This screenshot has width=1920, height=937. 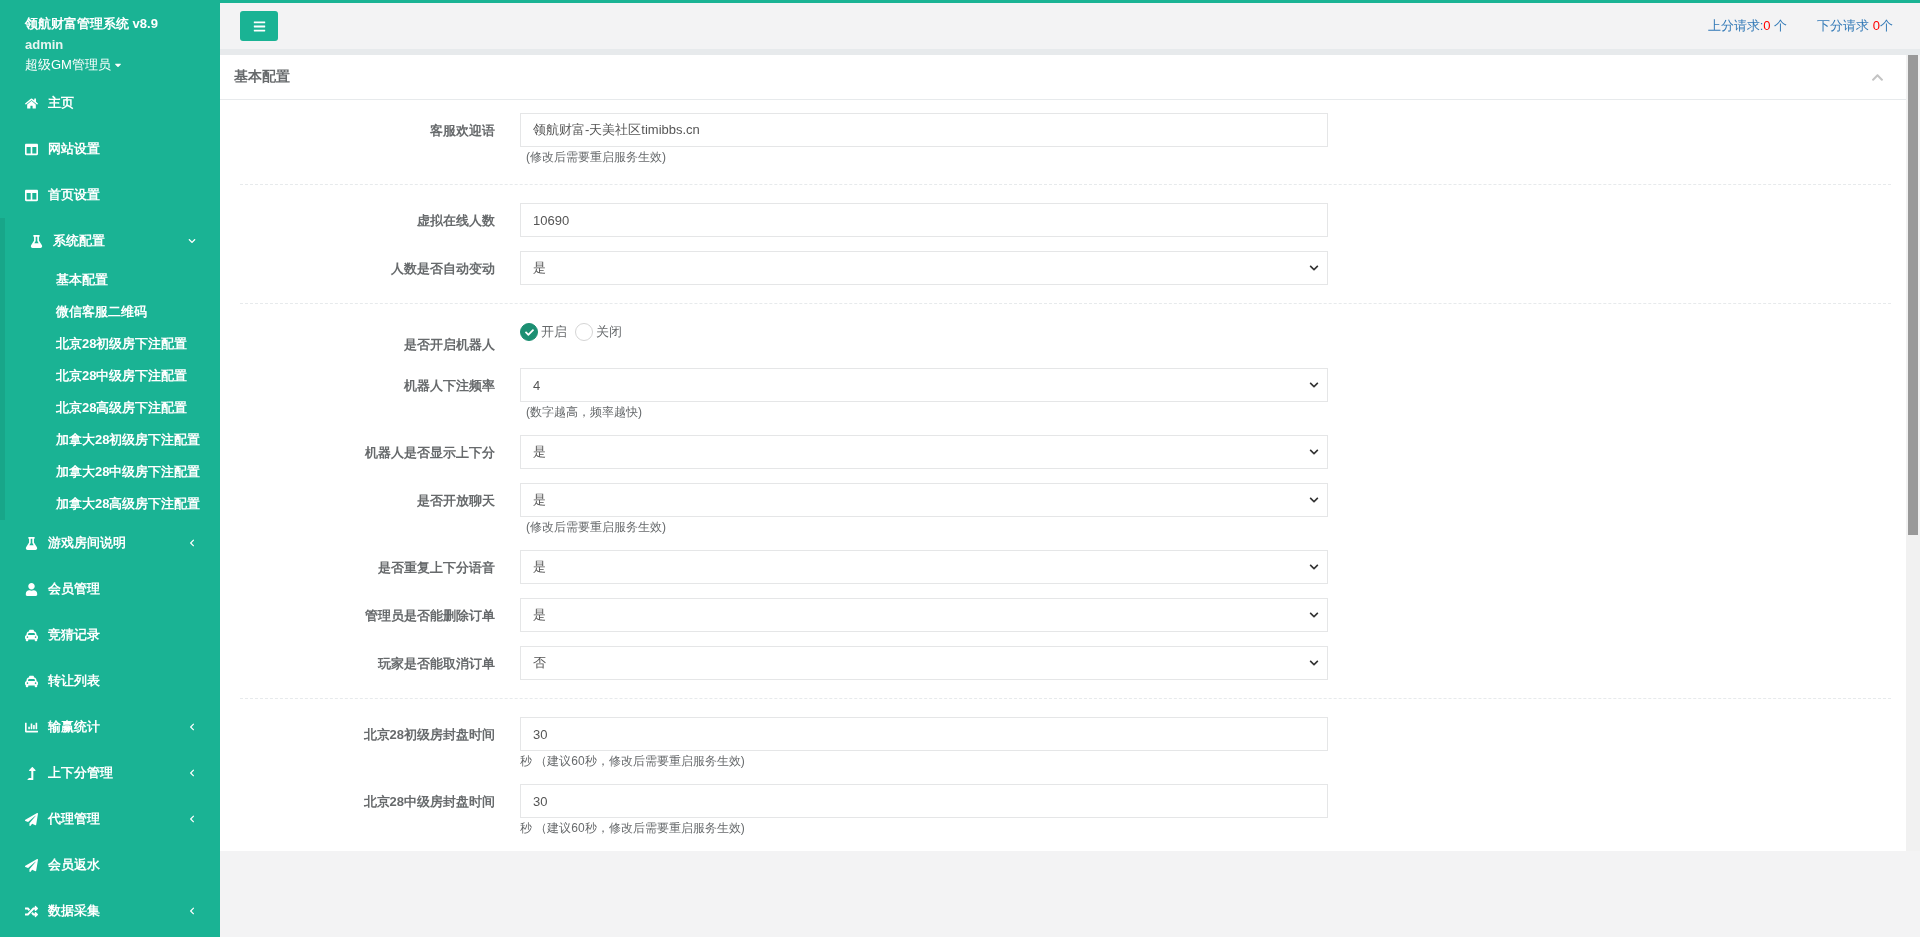 What do you see at coordinates (428, 735) in the screenshot?
I see `field-label: 北京28初级房封盘时间` at bounding box center [428, 735].